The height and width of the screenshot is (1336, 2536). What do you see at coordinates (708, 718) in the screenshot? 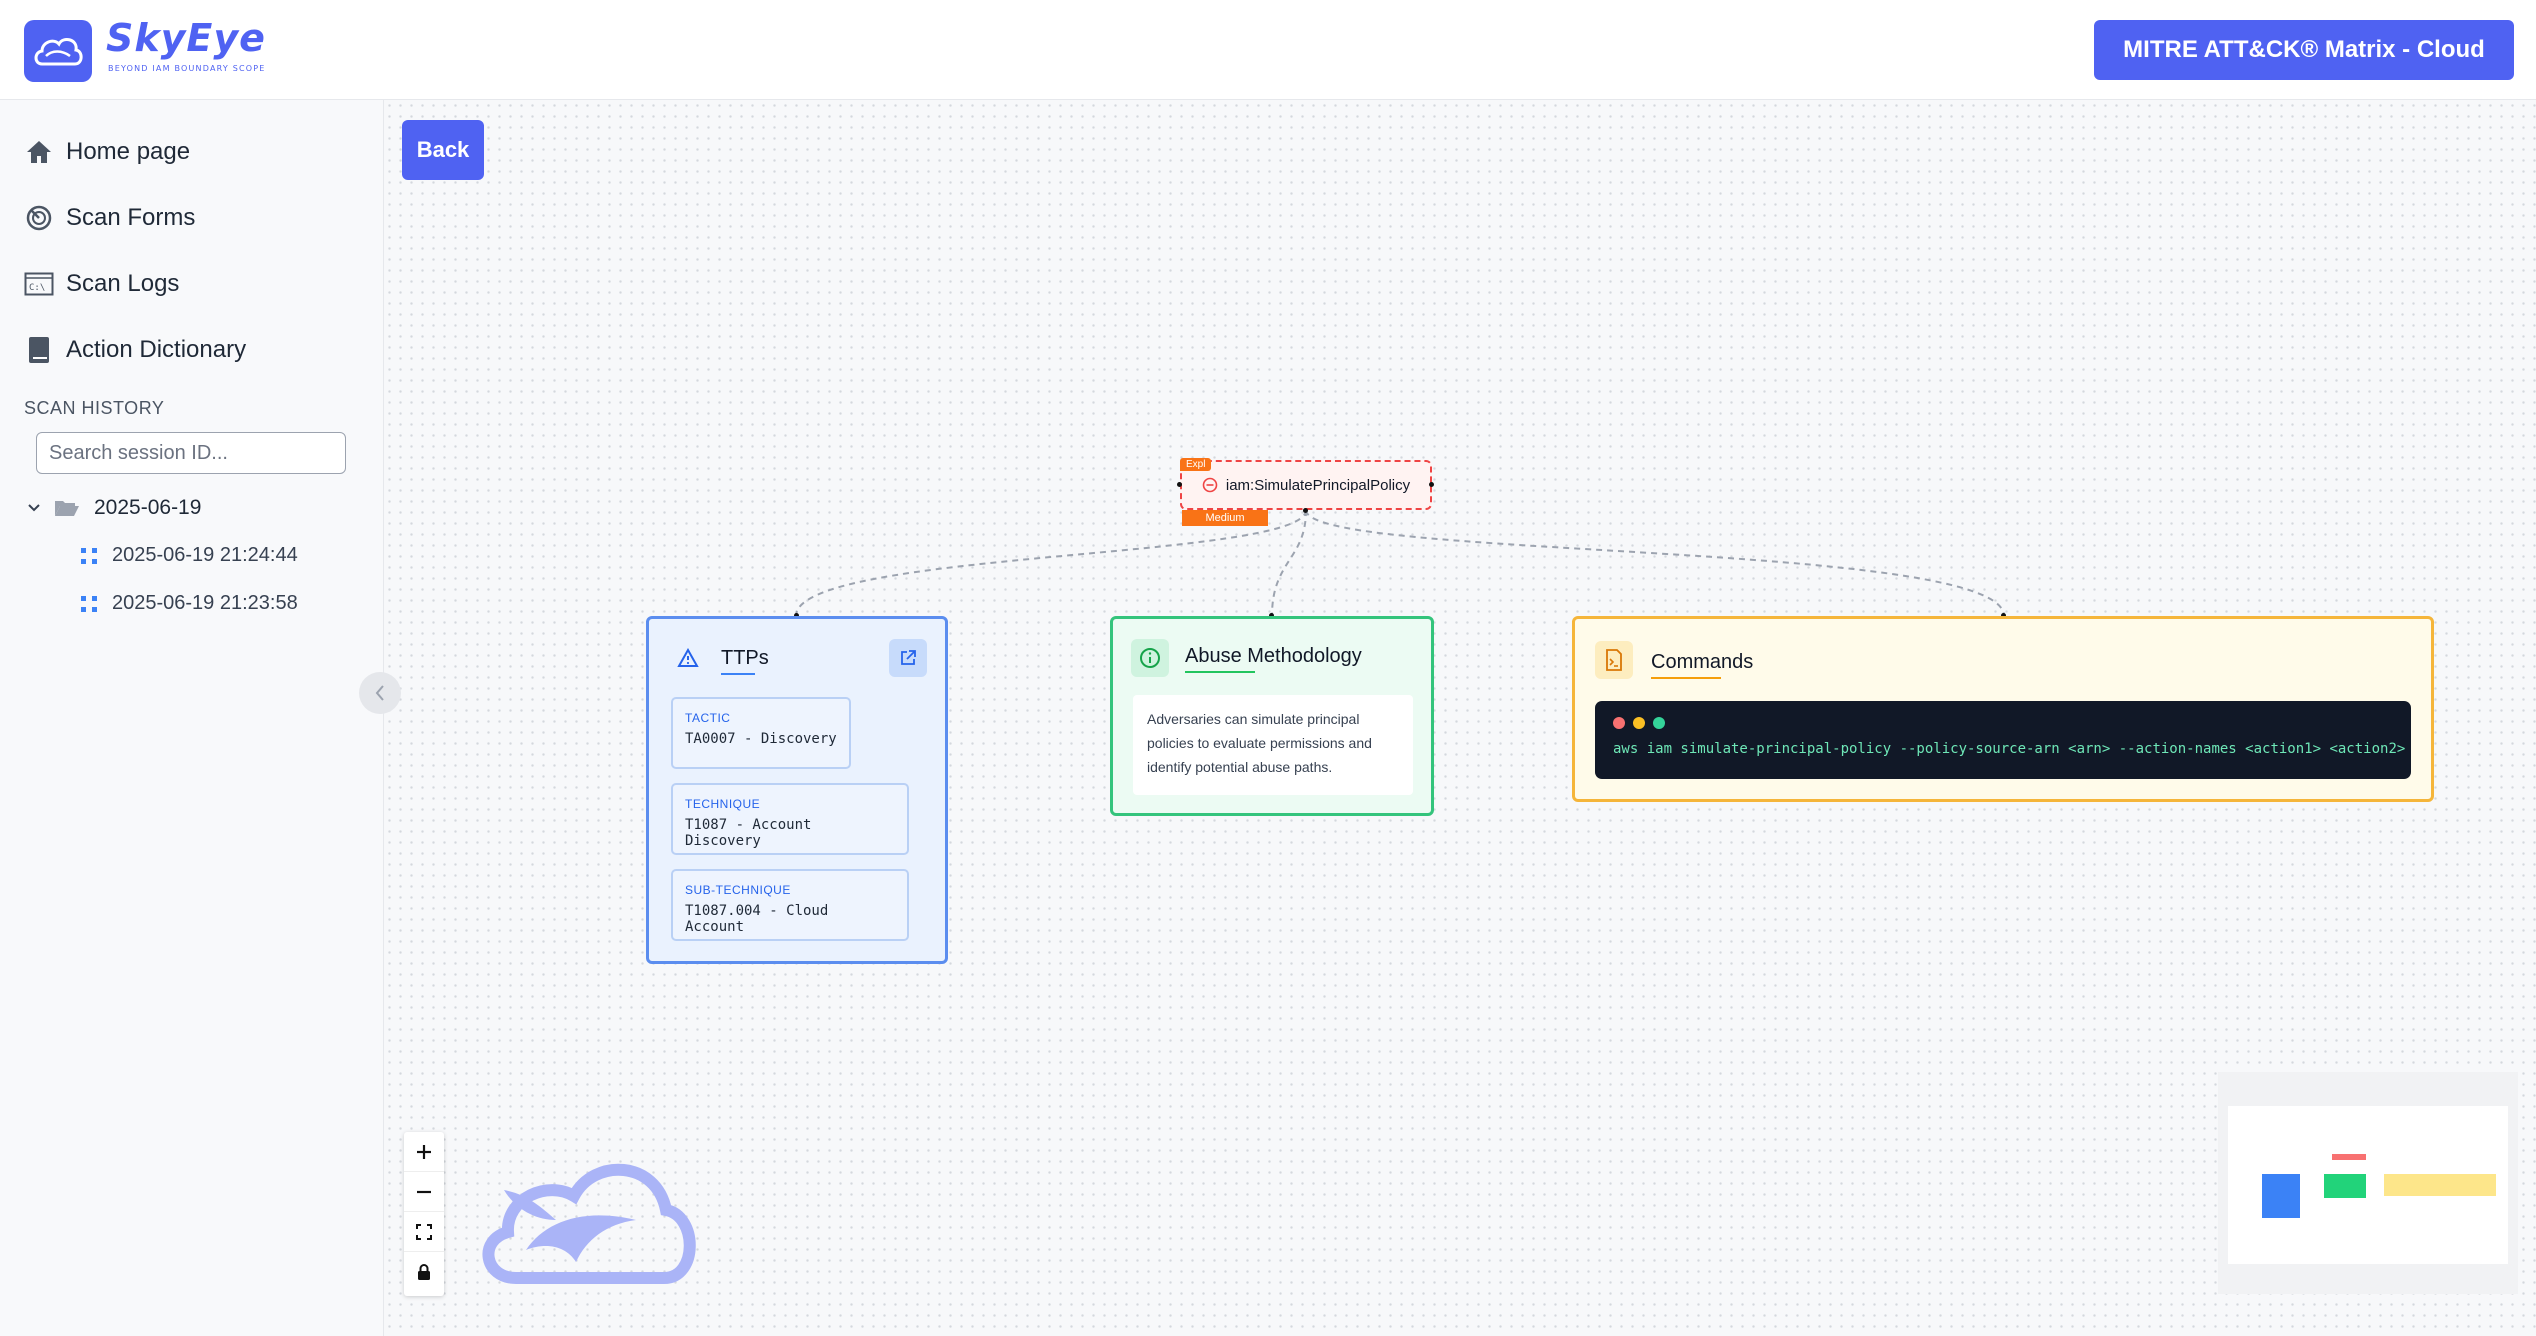
I see `ttp-tactic-label: TACTIC` at bounding box center [708, 718].